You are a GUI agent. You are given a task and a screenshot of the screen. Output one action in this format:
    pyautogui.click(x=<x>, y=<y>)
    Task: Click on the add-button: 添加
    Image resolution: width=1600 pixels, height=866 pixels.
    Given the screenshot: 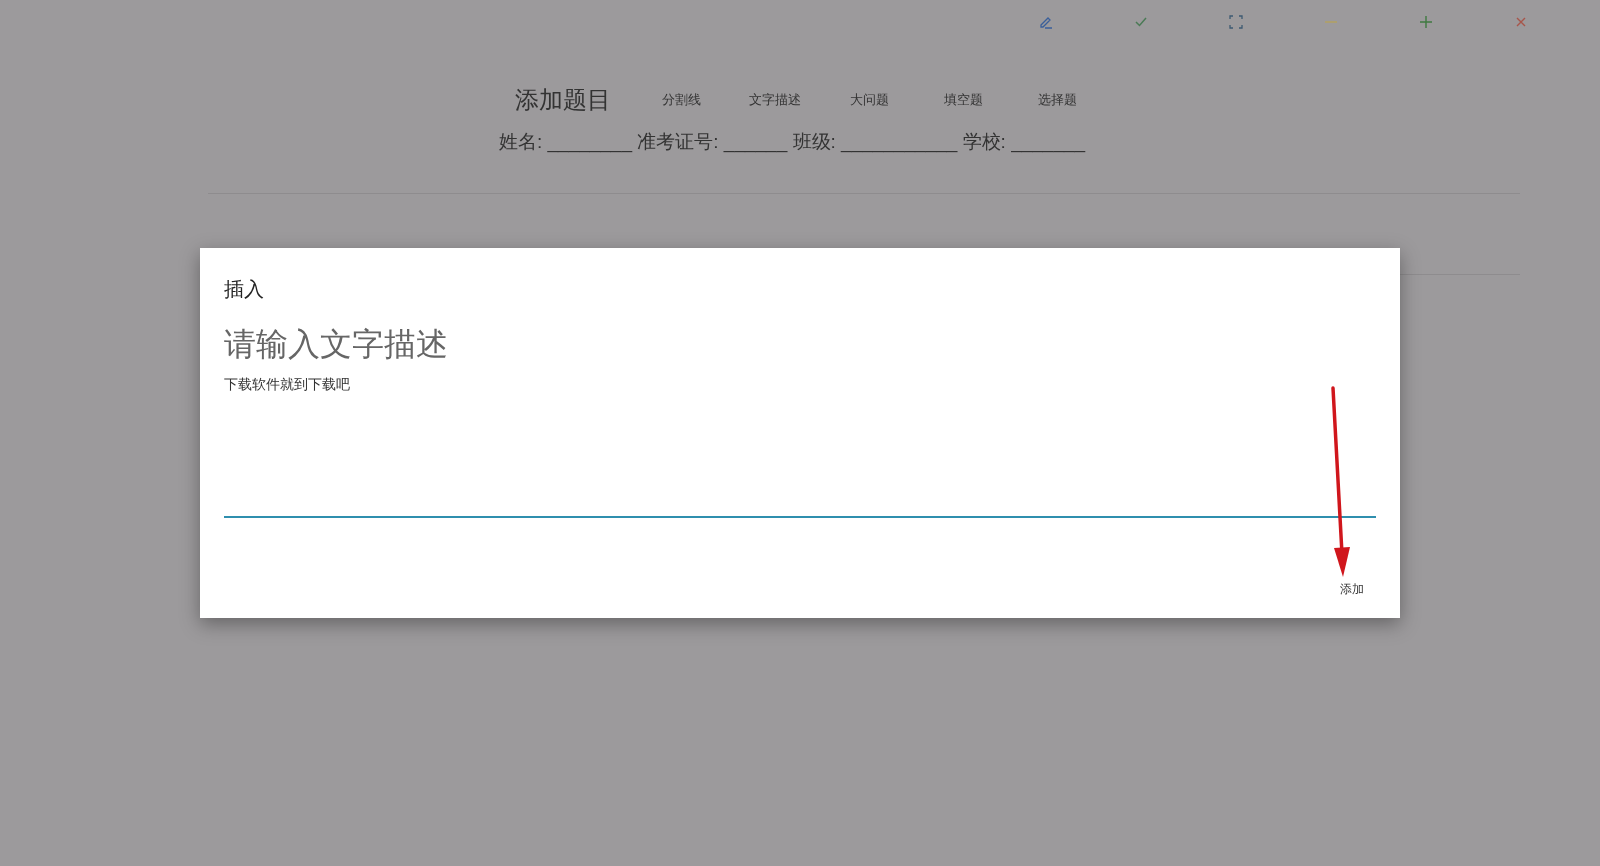 What is the action you would take?
    pyautogui.click(x=1352, y=589)
    